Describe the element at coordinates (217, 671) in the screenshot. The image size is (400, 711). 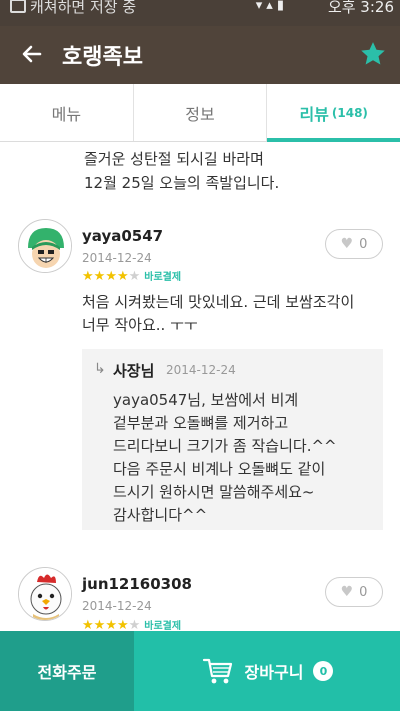
I see `cart-icon` at that location.